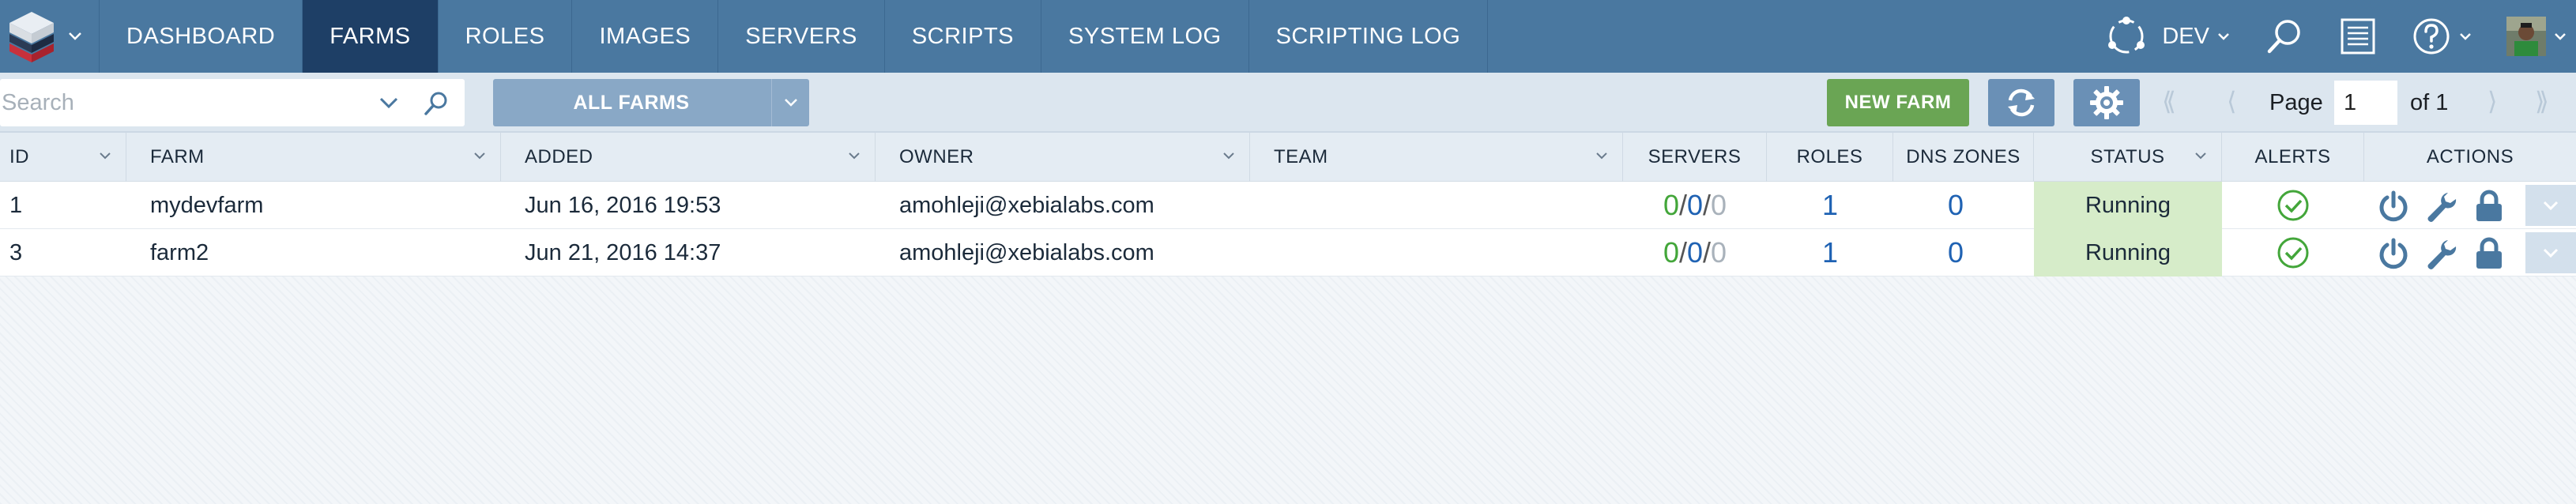 Image resolution: width=2576 pixels, height=504 pixels. What do you see at coordinates (623, 205) in the screenshot?
I see `cell-added: Jun 16, 2016 19:53` at bounding box center [623, 205].